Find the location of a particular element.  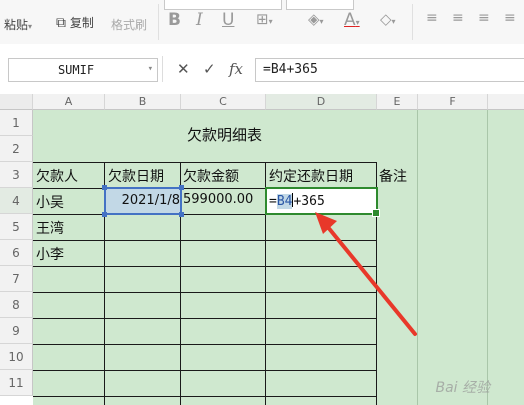

copy-icon: ⧉ is located at coordinates (61, 23).